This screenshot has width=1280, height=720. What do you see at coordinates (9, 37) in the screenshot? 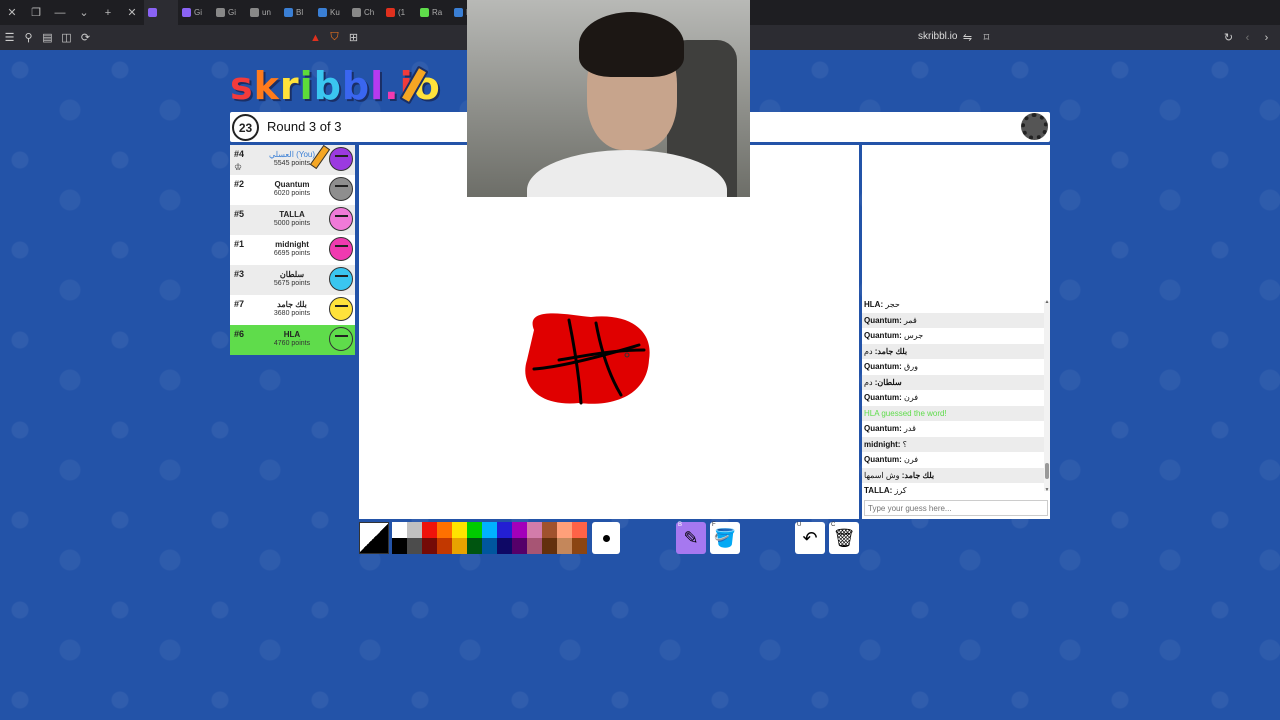
I see `sidebar-toggle-icon: ☰` at bounding box center [9, 37].